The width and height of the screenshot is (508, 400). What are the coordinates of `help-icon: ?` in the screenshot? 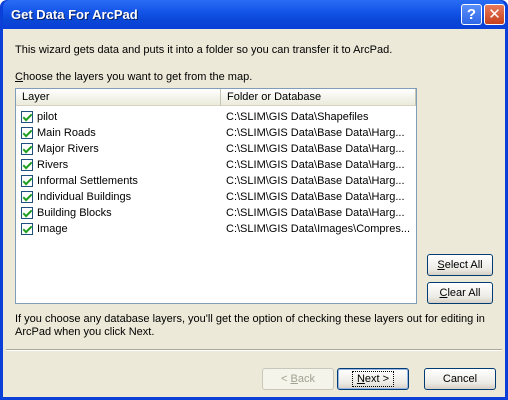 It's located at (471, 14).